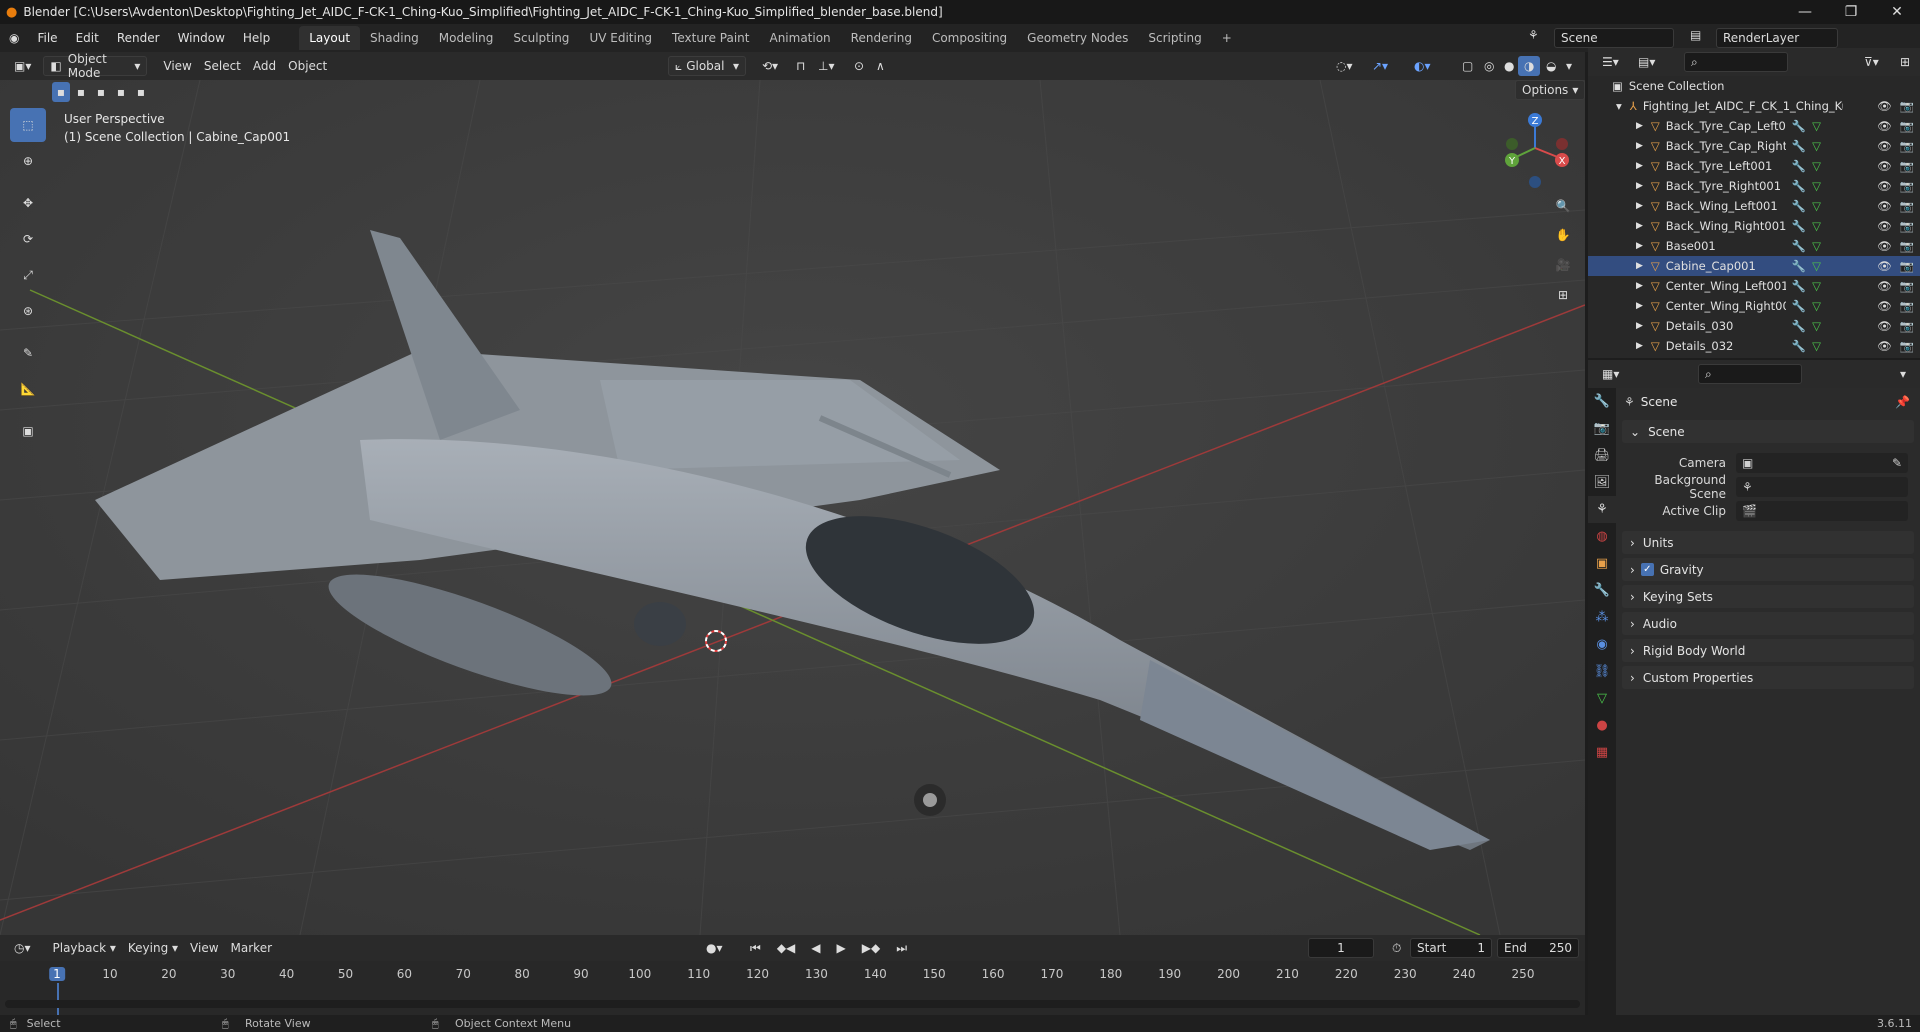  What do you see at coordinates (58, 999) in the screenshot?
I see `playhead` at bounding box center [58, 999].